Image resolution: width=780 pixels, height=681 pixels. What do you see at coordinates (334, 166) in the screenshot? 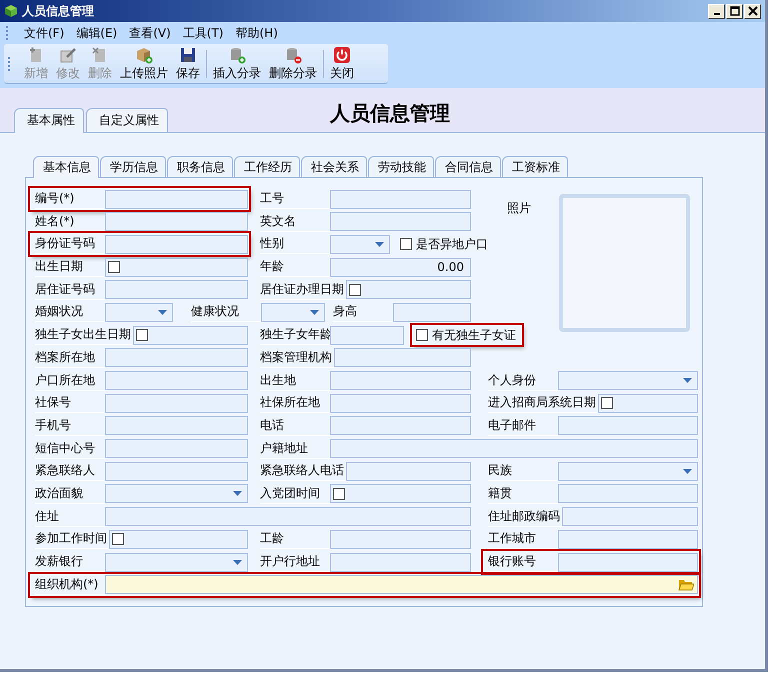
I see `tab: 社会关系` at bounding box center [334, 166].